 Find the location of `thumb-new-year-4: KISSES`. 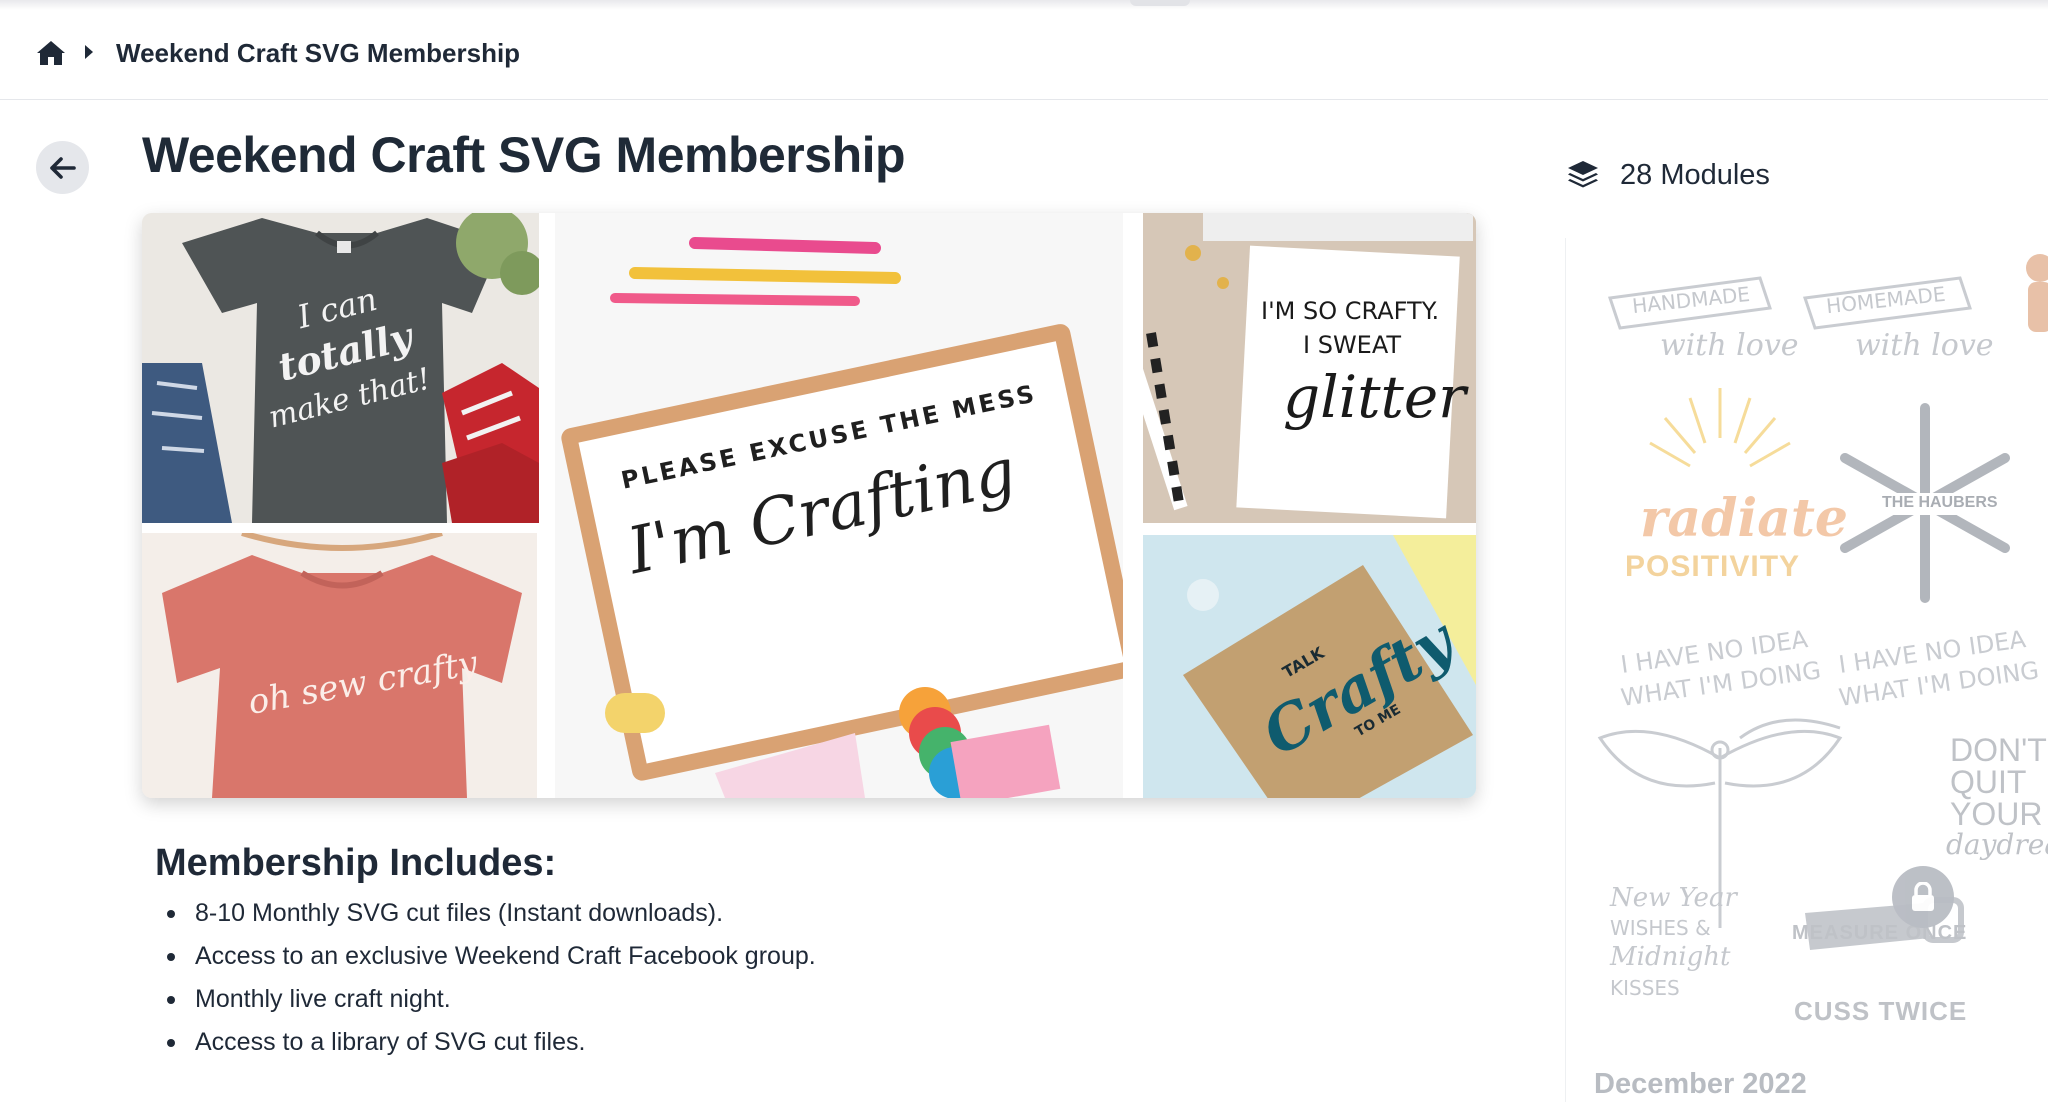

thumb-new-year-4: KISSES is located at coordinates (1645, 988).